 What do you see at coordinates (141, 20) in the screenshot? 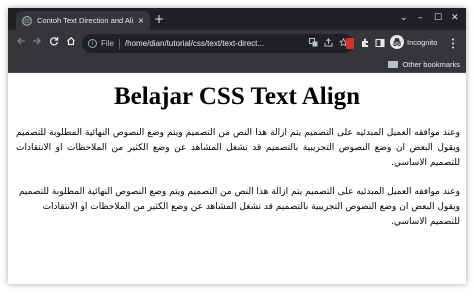
I see `tab-close-icon: ×` at bounding box center [141, 20].